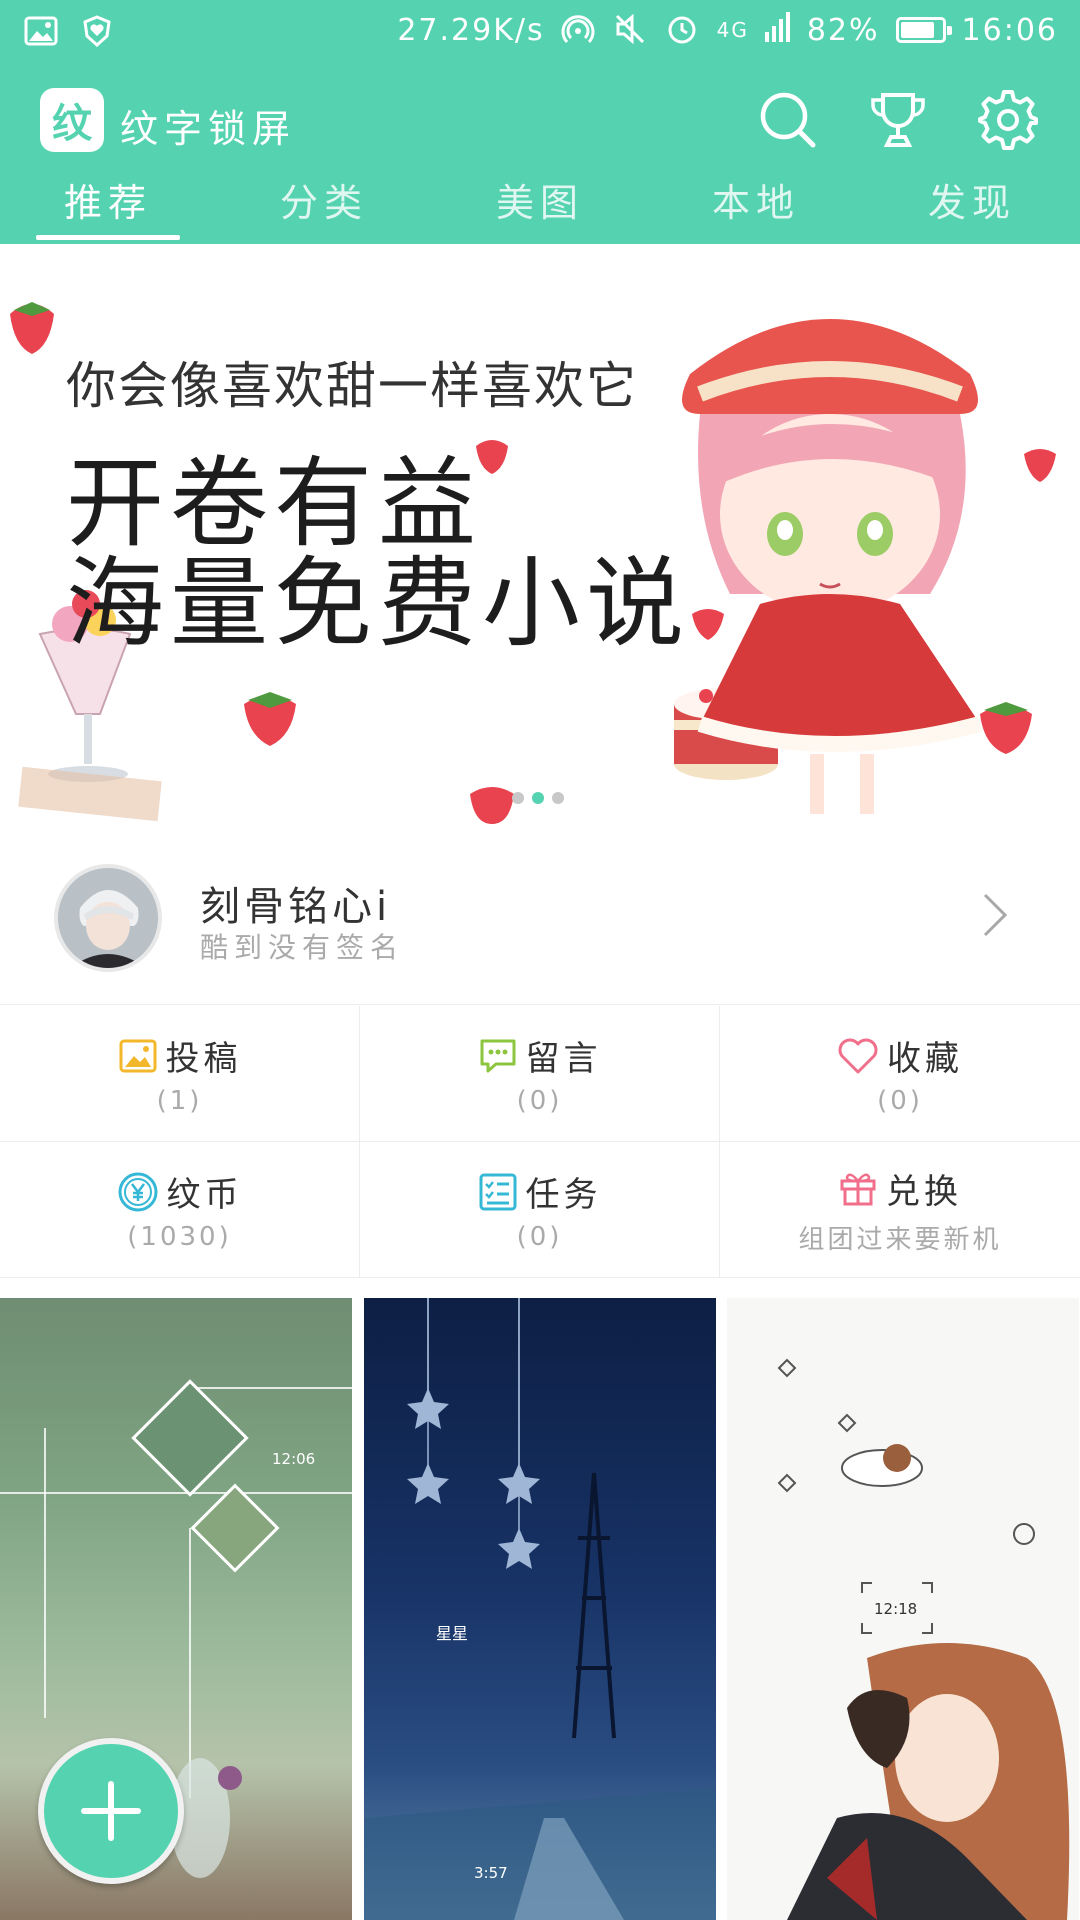 This screenshot has width=1080, height=1920. Describe the element at coordinates (732, 30) in the screenshot. I see `network-type: 4G` at that location.